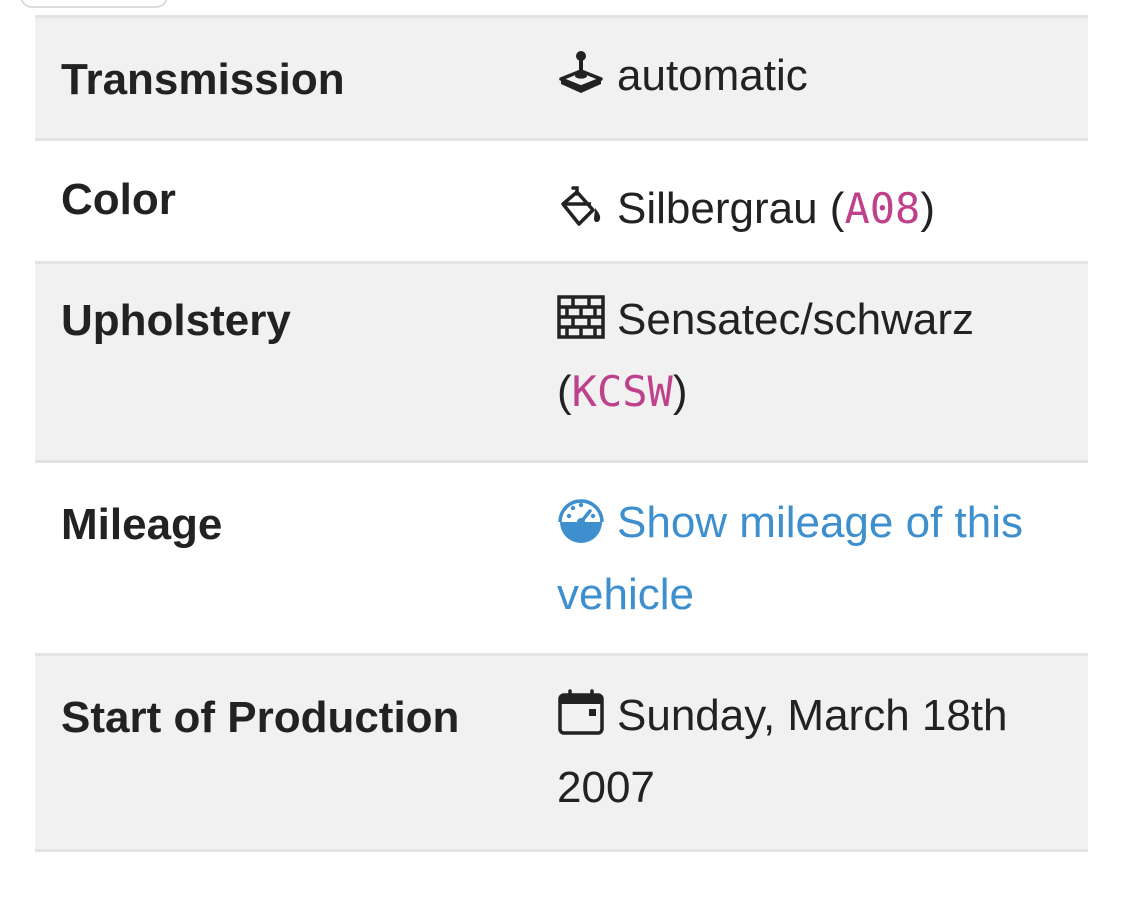 The height and width of the screenshot is (919, 1123). I want to click on paint-bucket-icon, so click(581, 206).